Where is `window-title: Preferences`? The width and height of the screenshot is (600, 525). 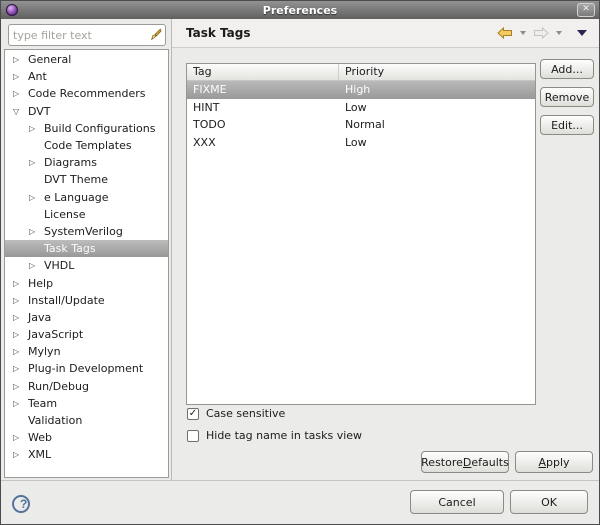
window-title: Preferences is located at coordinates (300, 10).